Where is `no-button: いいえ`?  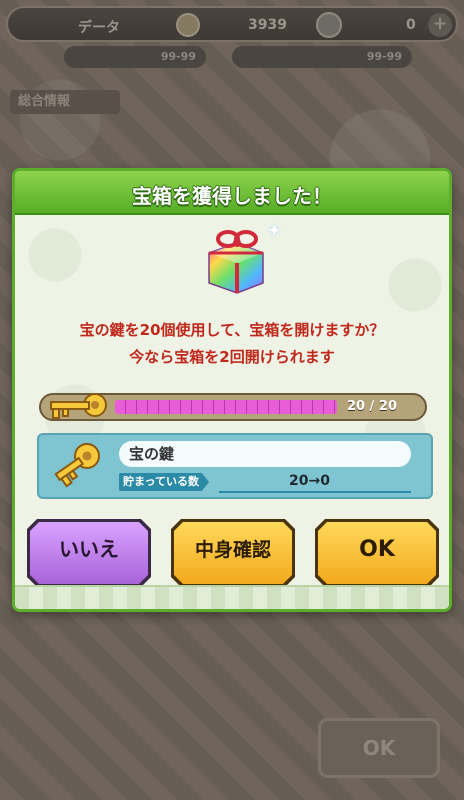 no-button: いいえ is located at coordinates (89, 553).